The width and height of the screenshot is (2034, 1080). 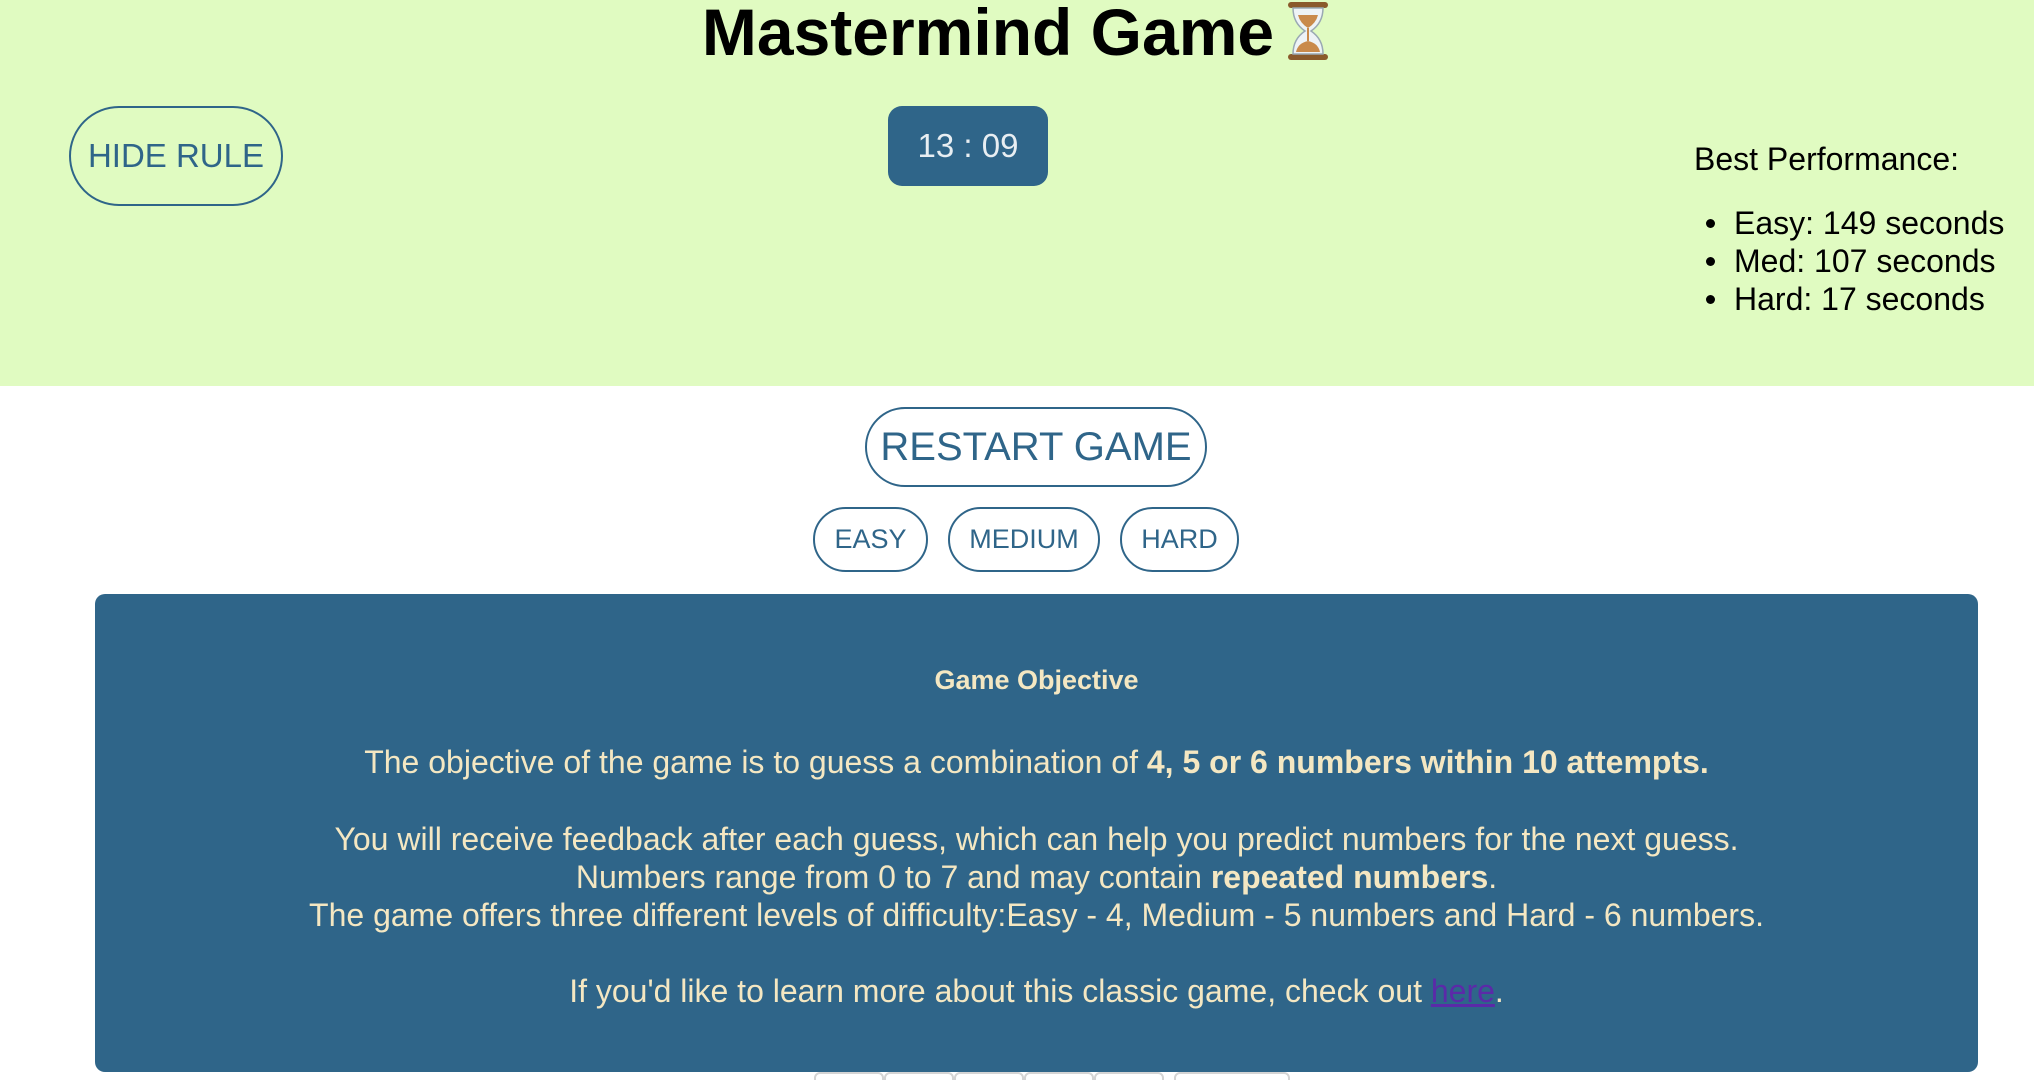 What do you see at coordinates (1349, 877) in the screenshot?
I see `rules-range-bold: repeated numbers` at bounding box center [1349, 877].